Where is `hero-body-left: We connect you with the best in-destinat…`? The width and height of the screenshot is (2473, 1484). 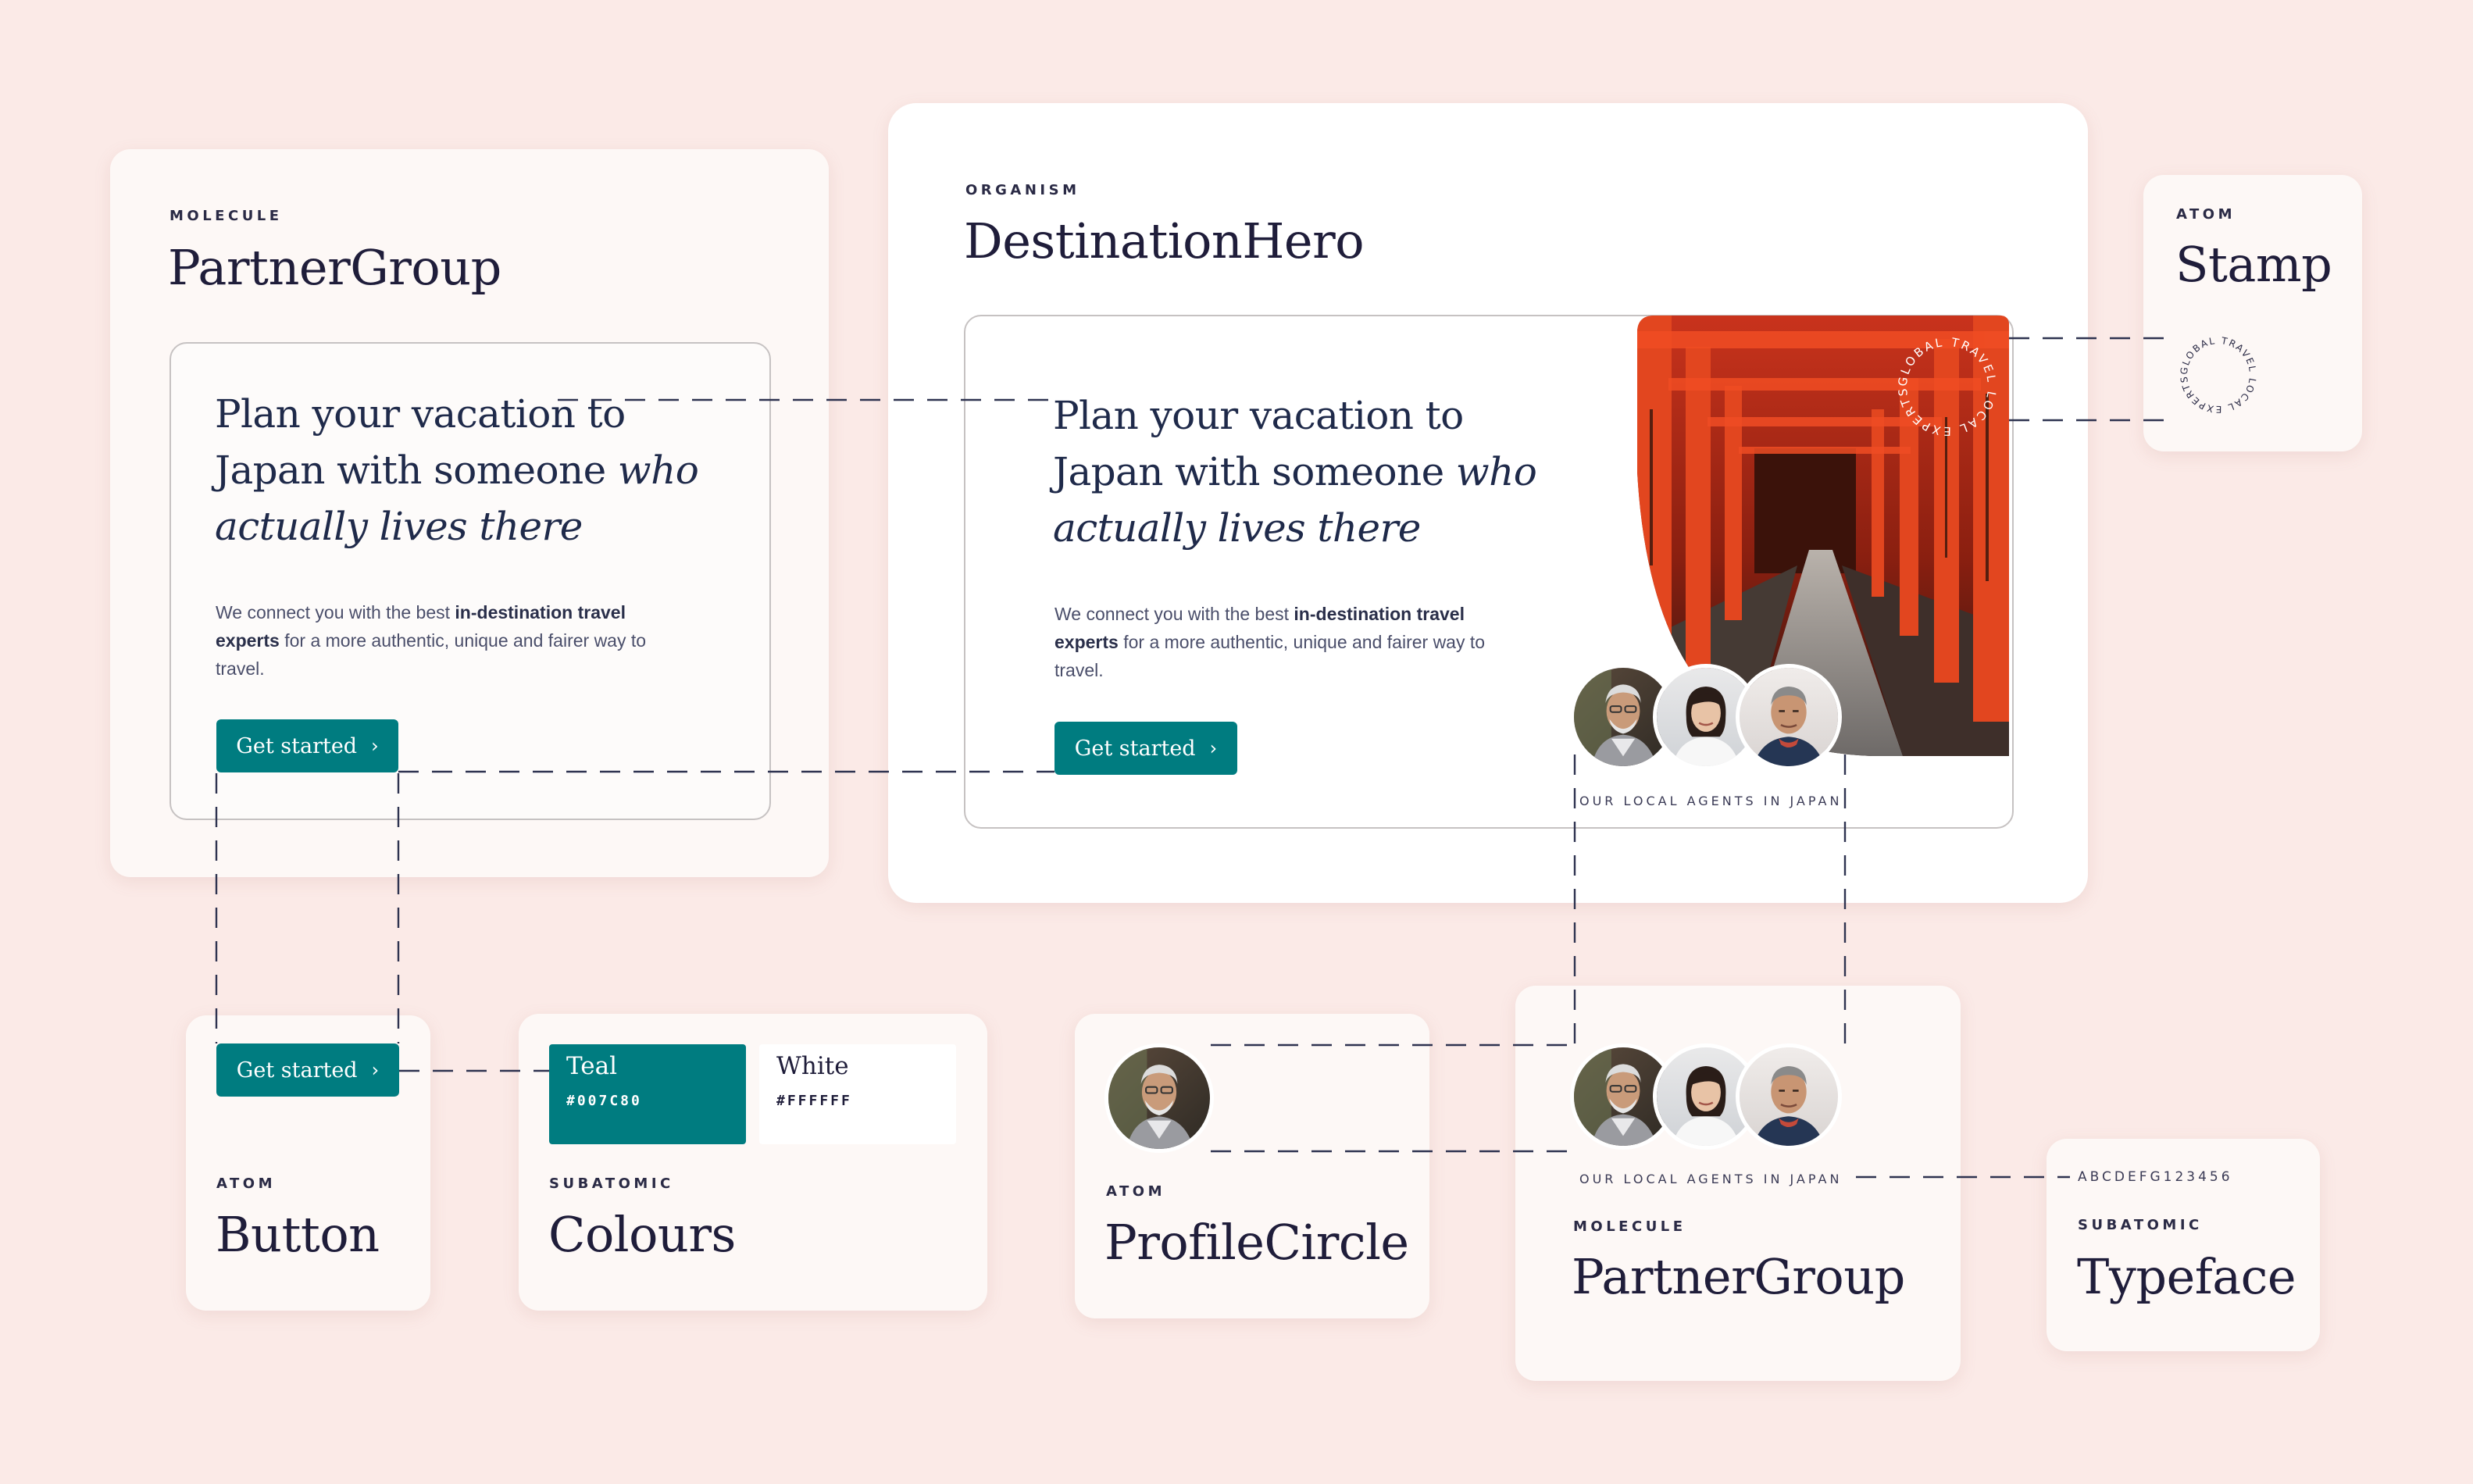
hero-body-left: We connect you with the best in-destinat… is located at coordinates (465, 640).